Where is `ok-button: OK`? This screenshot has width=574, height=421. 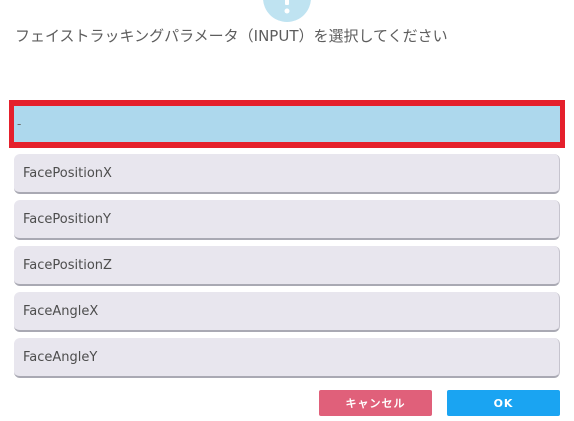
ok-button: OK is located at coordinates (503, 403).